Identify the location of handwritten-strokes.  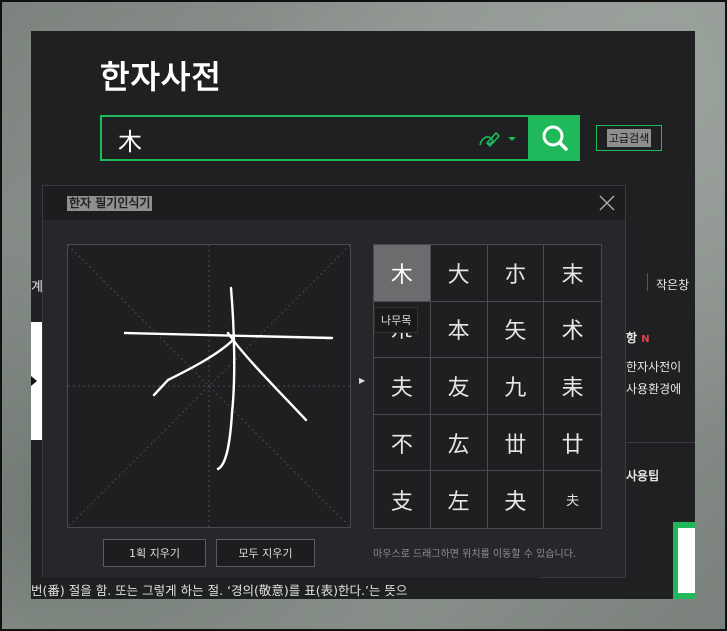
(228, 378).